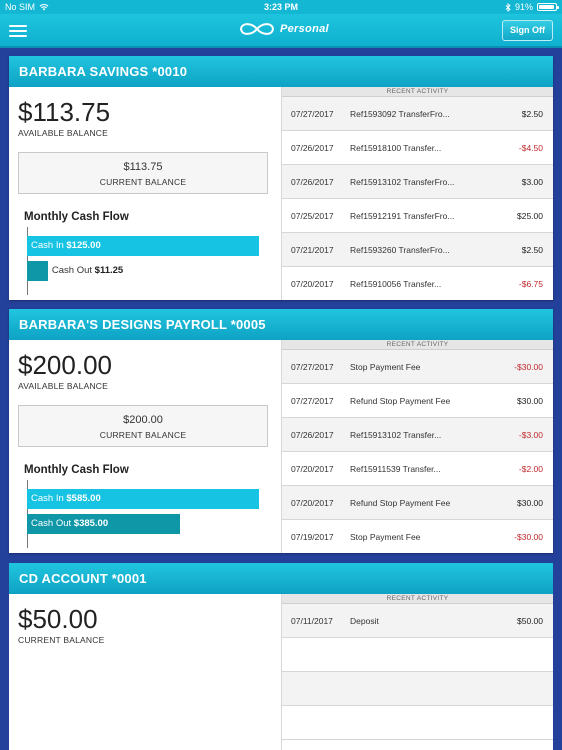 The height and width of the screenshot is (750, 562). Describe the element at coordinates (65, 365) in the screenshot. I see `available-balance-amount: $200.00` at that location.